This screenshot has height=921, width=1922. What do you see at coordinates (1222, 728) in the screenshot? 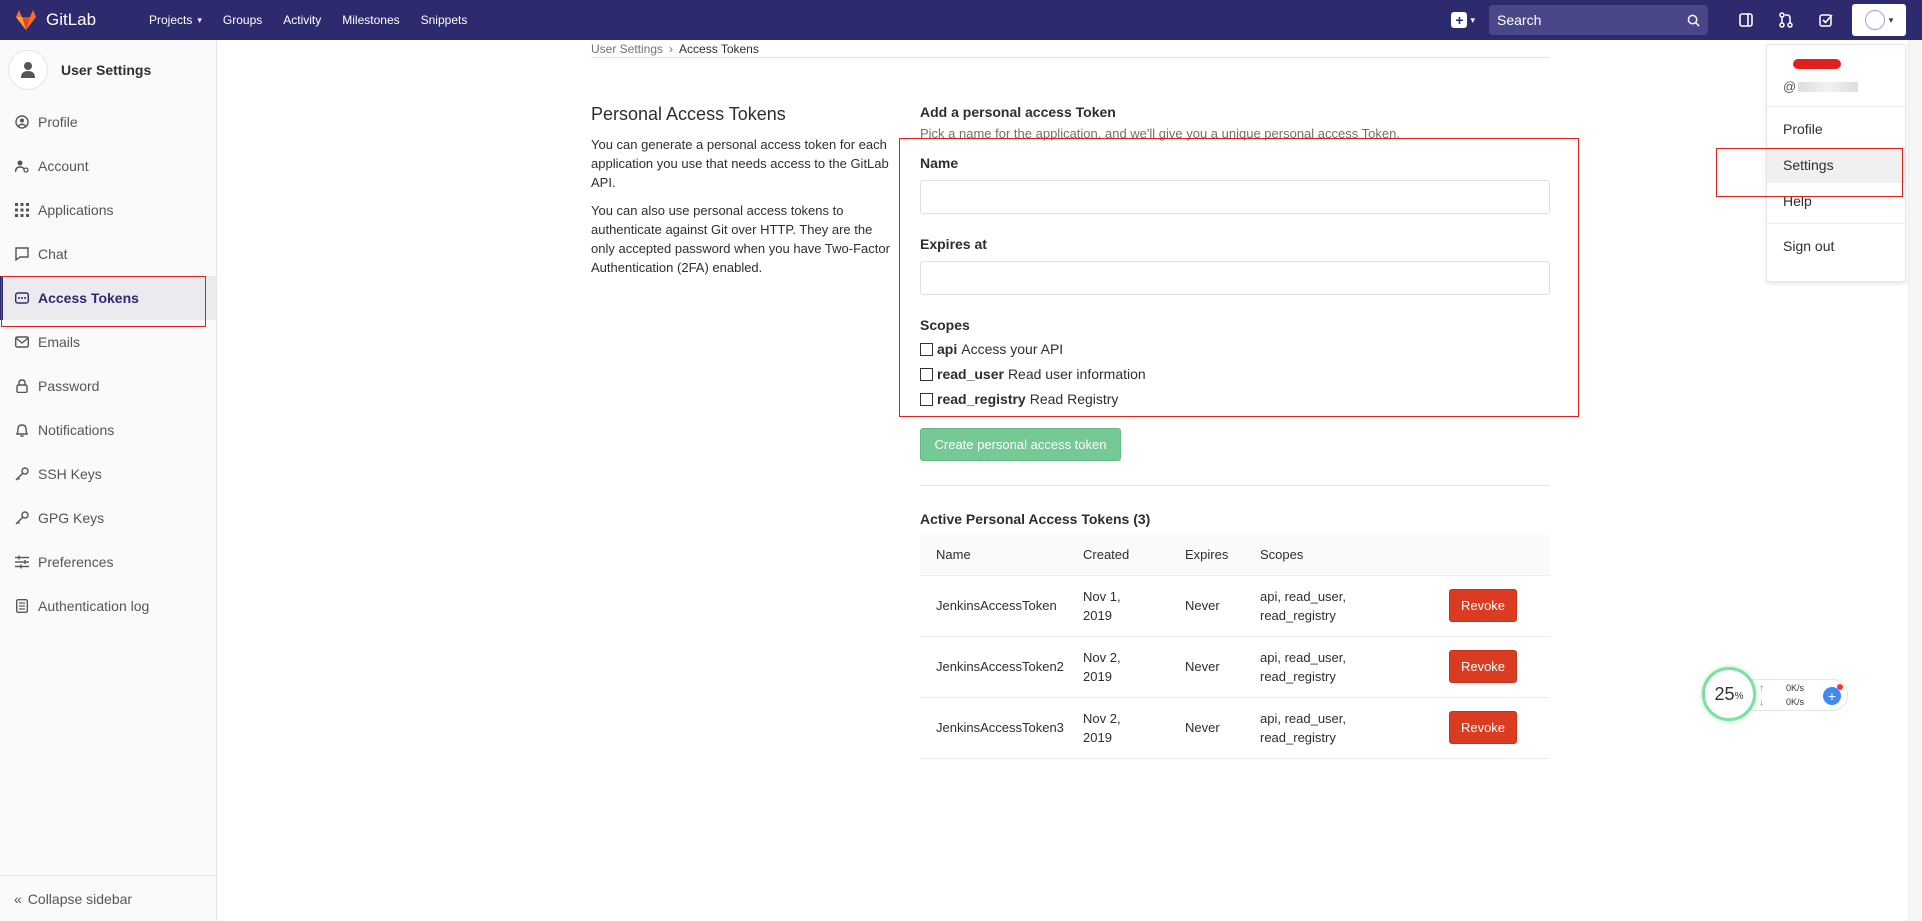
I see `token-expires: Never` at bounding box center [1222, 728].